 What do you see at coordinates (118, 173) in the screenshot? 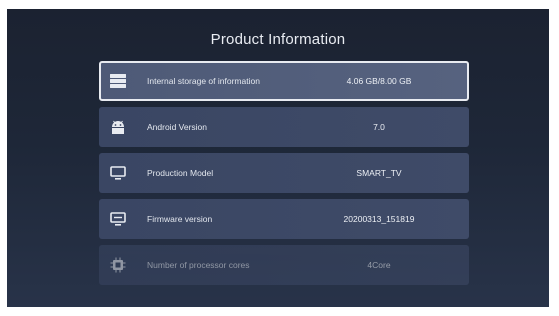
I see `monitor-icon` at bounding box center [118, 173].